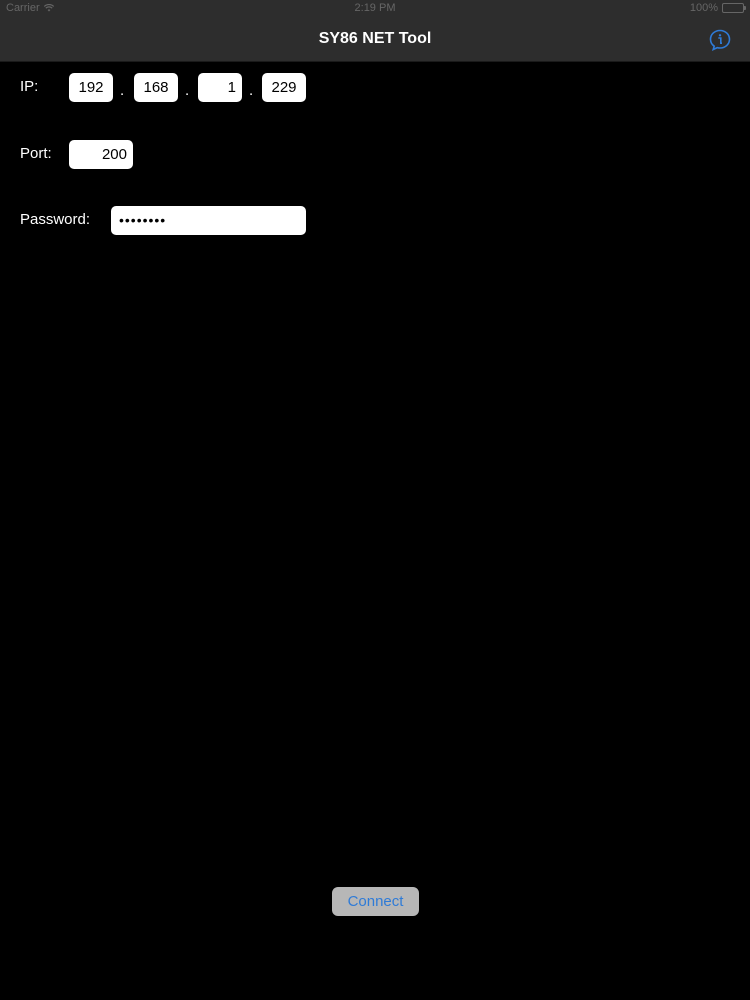 The image size is (750, 1000). I want to click on battery-percent: 100%, so click(703, 8).